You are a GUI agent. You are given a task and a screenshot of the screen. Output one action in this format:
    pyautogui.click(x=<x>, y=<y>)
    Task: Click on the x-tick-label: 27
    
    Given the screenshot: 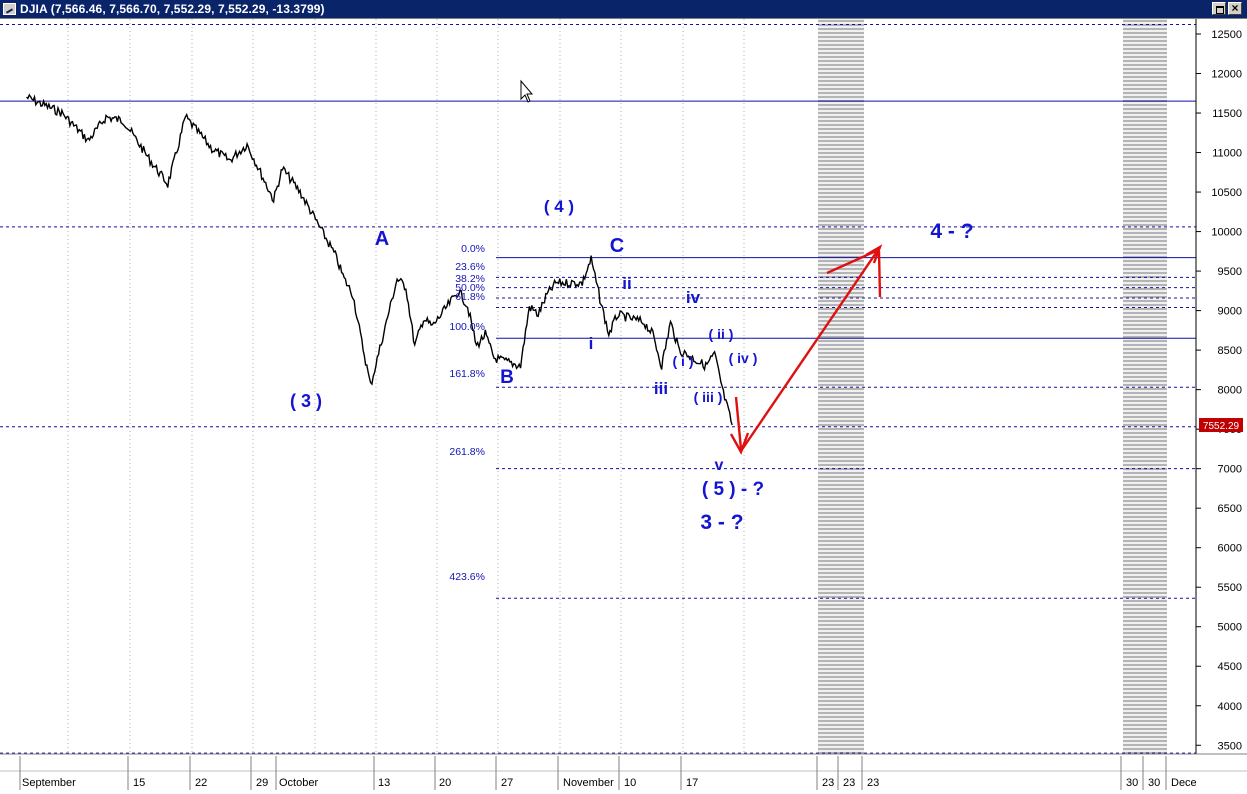 What is the action you would take?
    pyautogui.click(x=507, y=783)
    